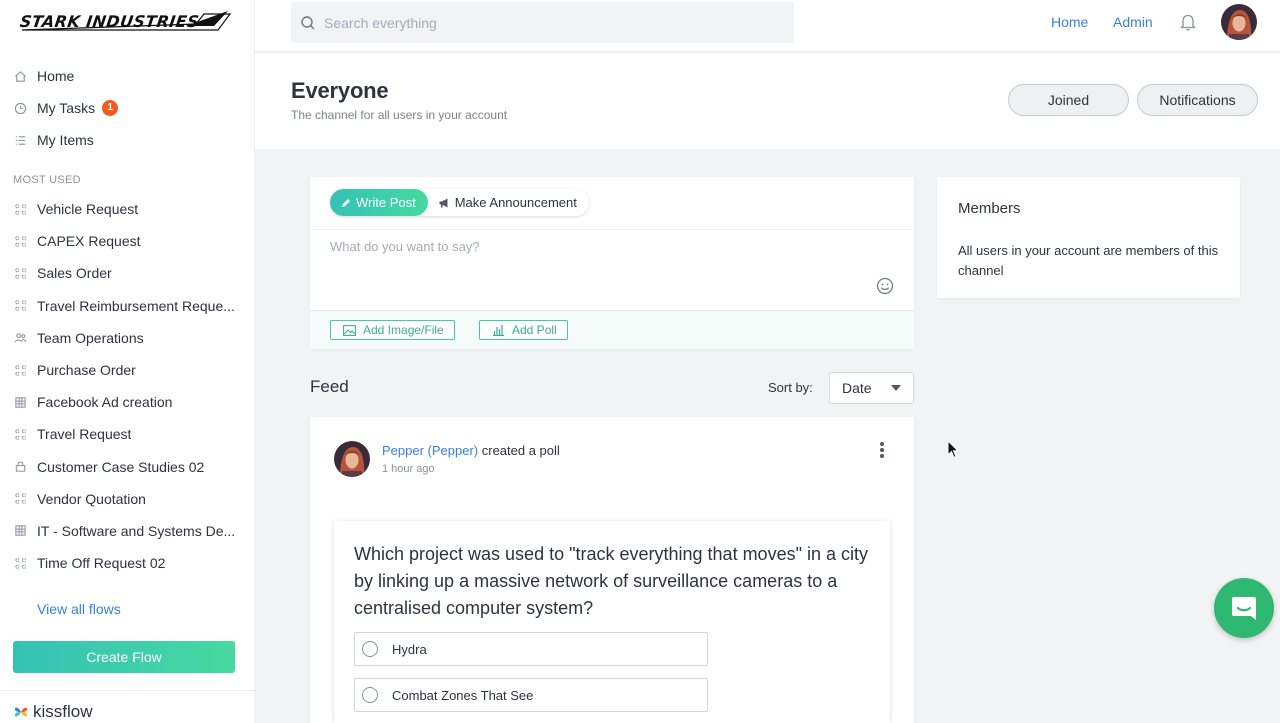 This screenshot has height=723, width=1280. I want to click on flow-item-travel-request: Travel Request, so click(127, 434).